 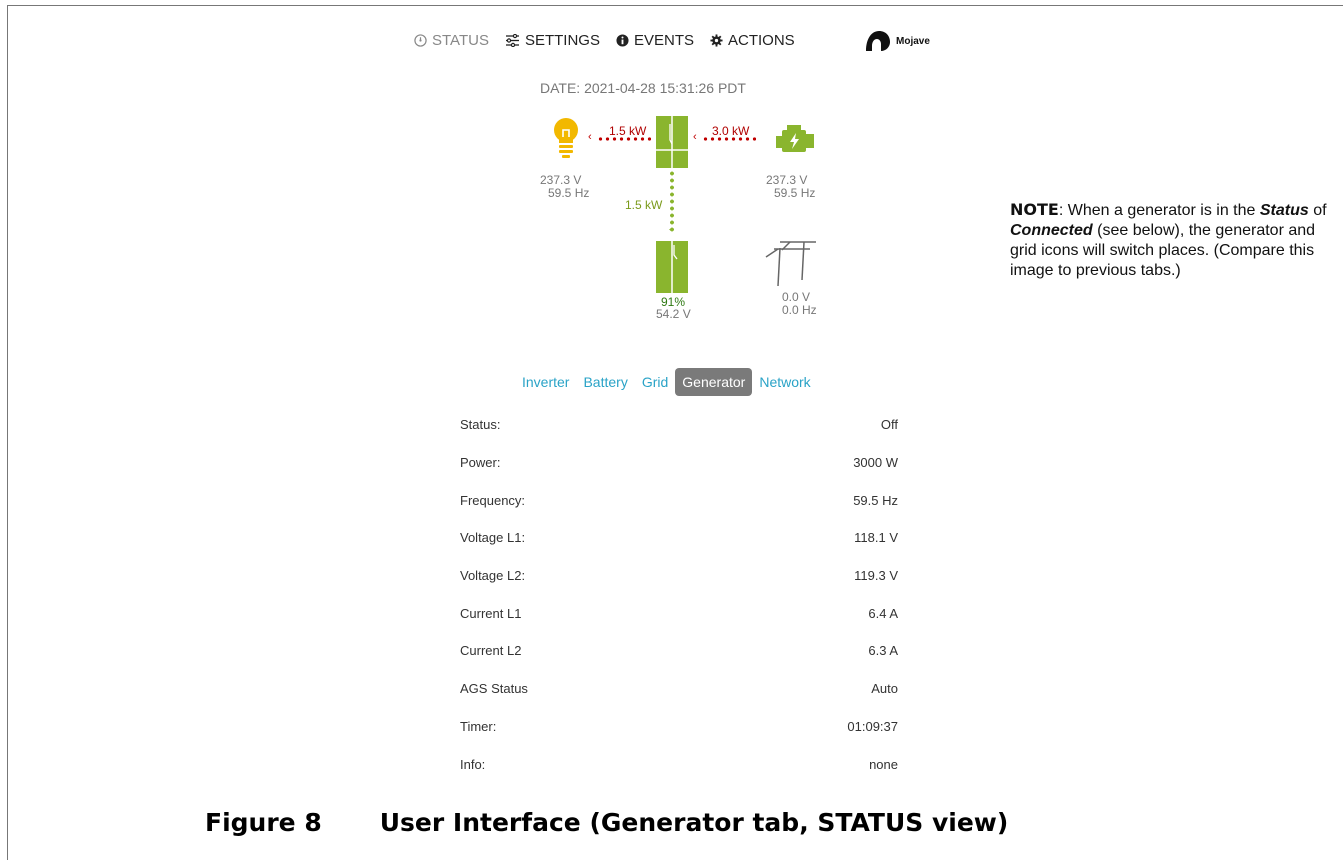 What do you see at coordinates (1159, 210) in the screenshot?
I see `note-text-1: : When a generator is in the` at bounding box center [1159, 210].